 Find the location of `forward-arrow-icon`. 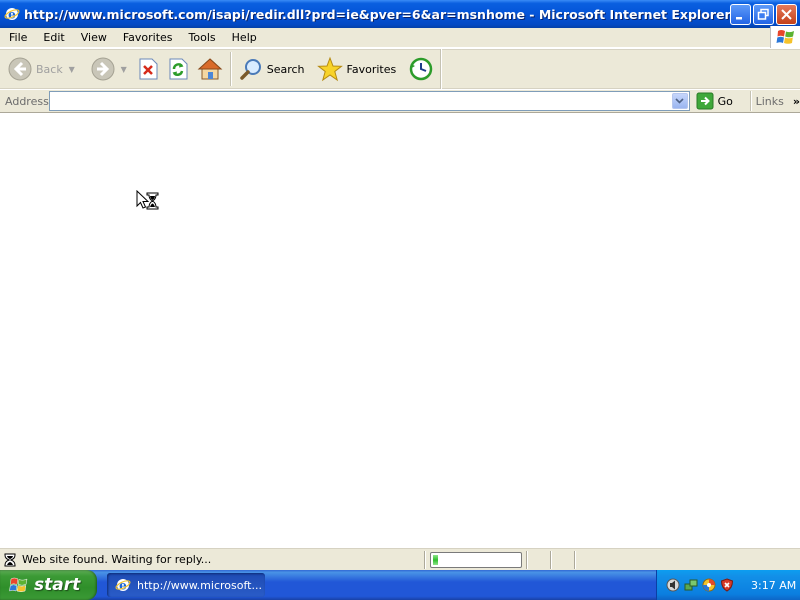

forward-arrow-icon is located at coordinates (103, 69).